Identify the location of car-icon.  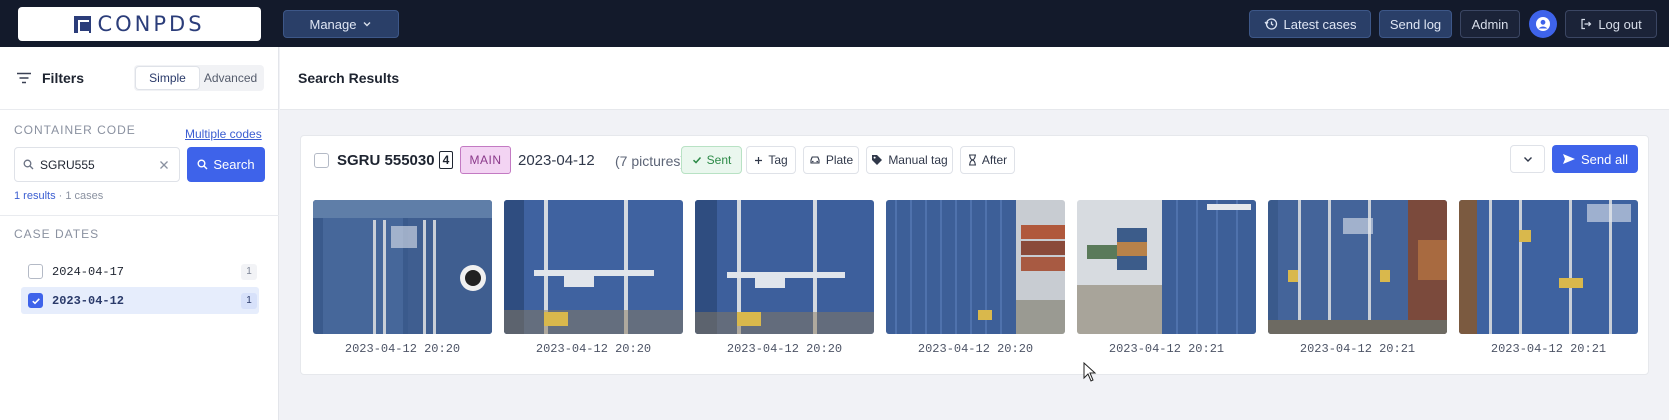
(815, 160).